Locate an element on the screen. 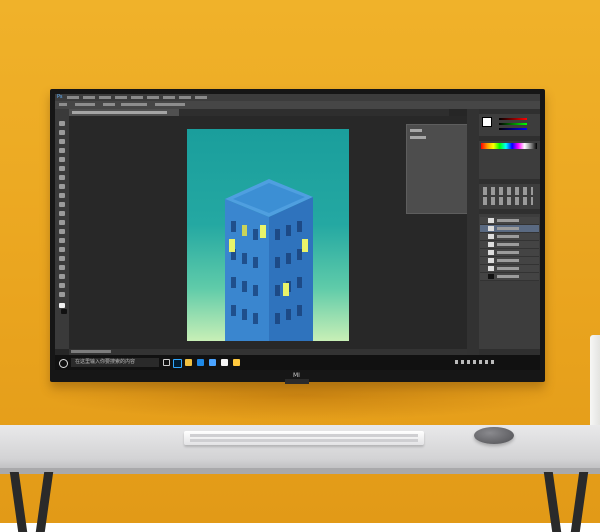 Image resolution: width=600 pixels, height=532 pixels. dodge-tool-icon is located at coordinates (62, 240).